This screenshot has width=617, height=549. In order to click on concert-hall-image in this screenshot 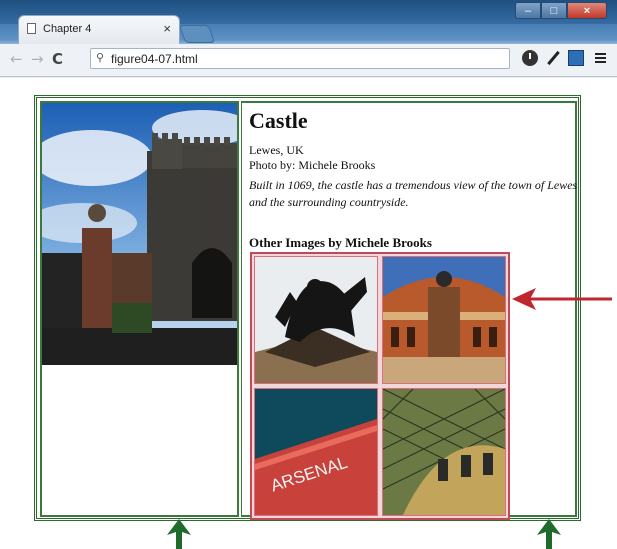, I will do `click(444, 320)`.